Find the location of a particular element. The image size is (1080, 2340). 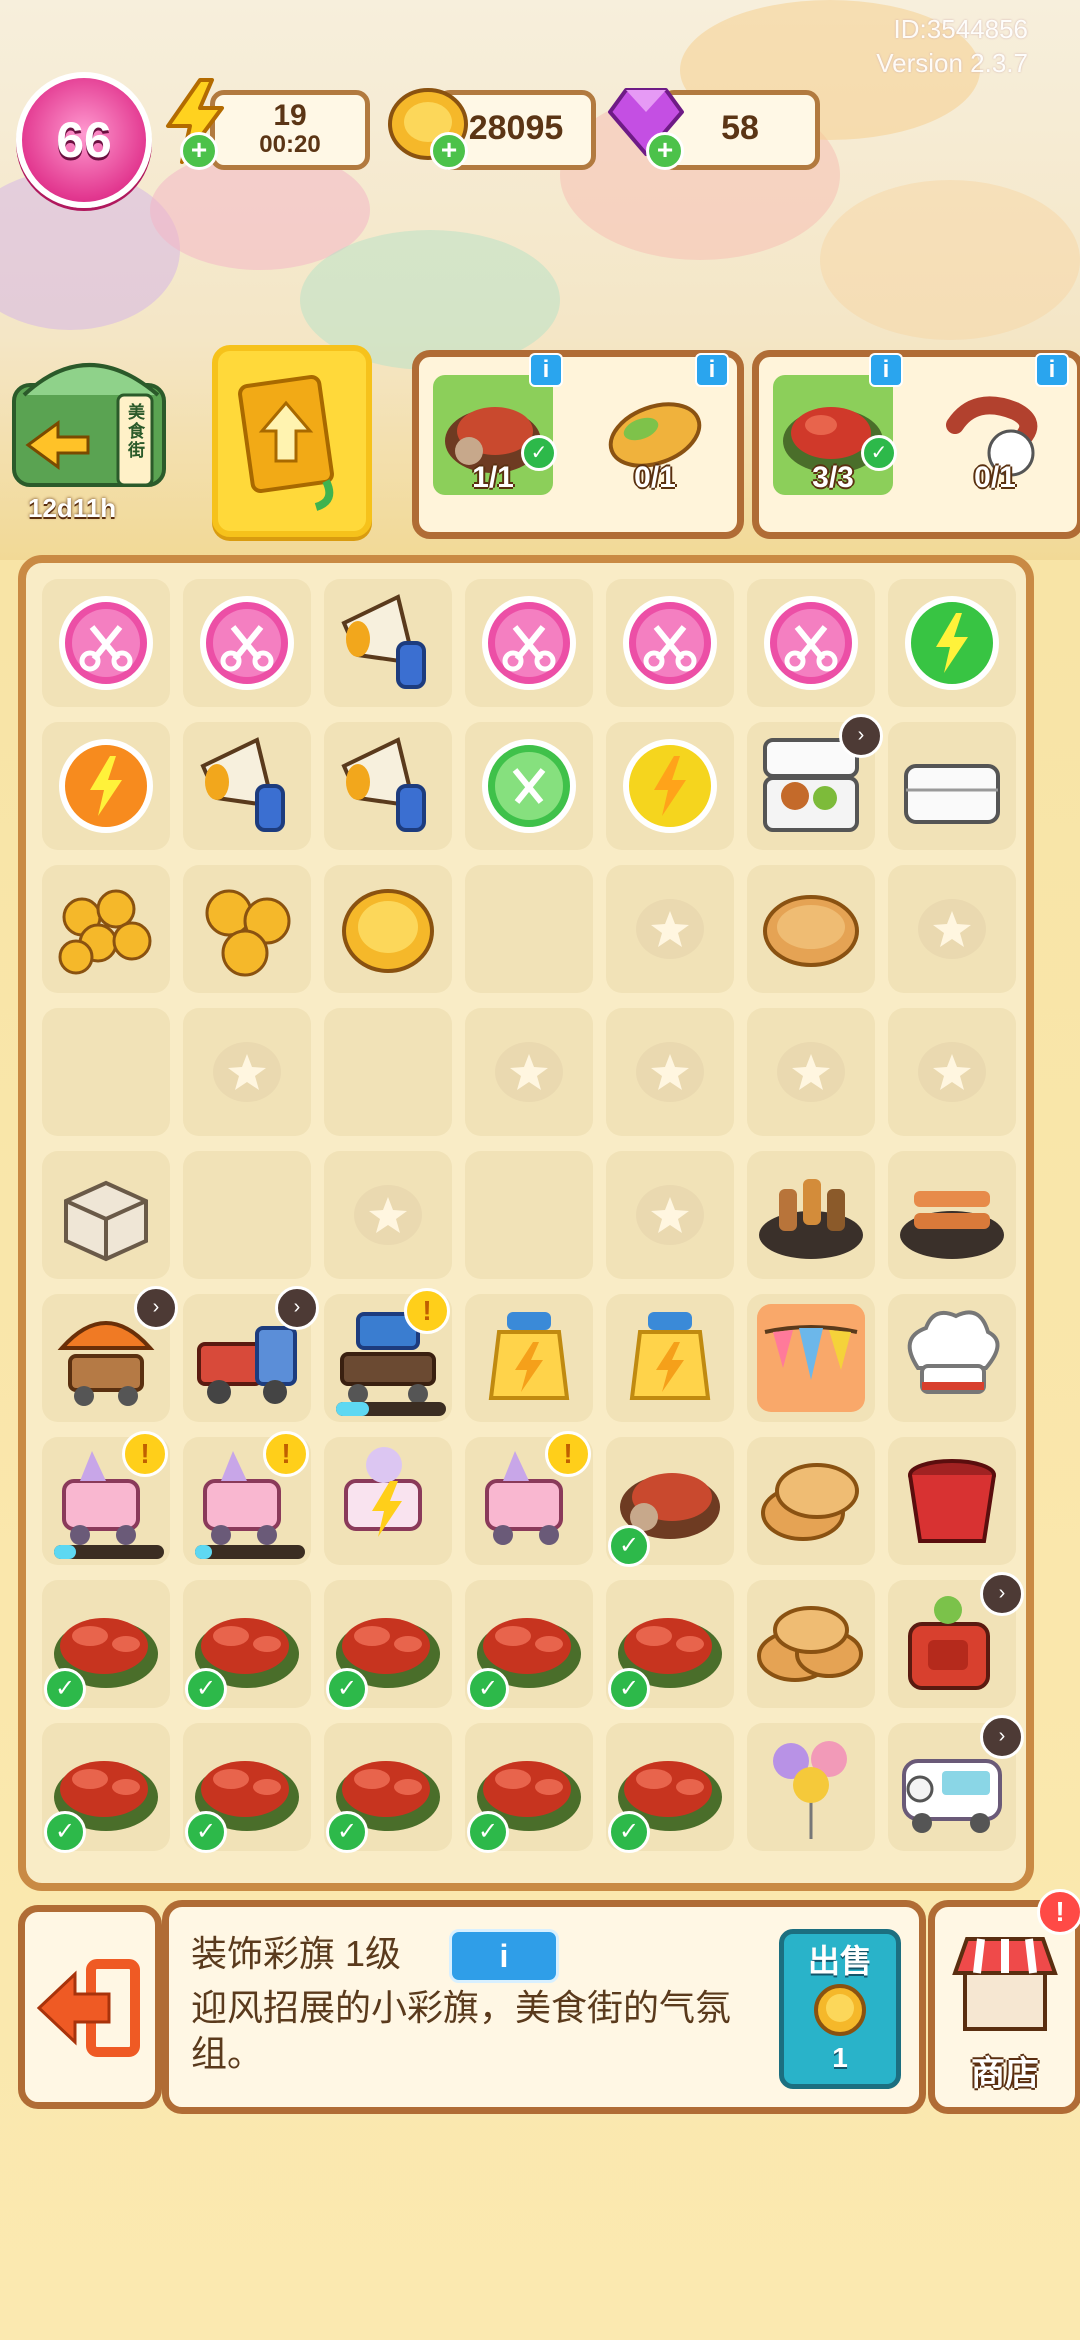

scissors-green-icon is located at coordinates (529, 786).